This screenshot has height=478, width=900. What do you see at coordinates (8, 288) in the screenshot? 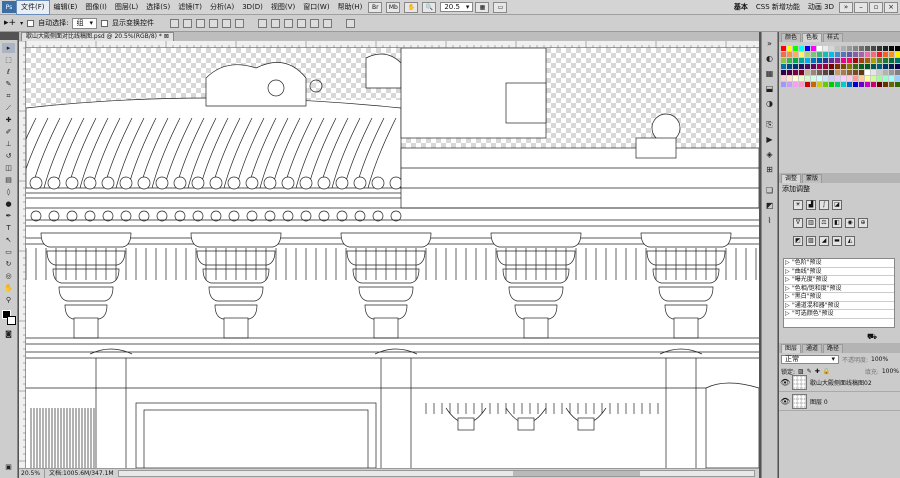
I see `hand-tool-icon: ✋` at bounding box center [8, 288].